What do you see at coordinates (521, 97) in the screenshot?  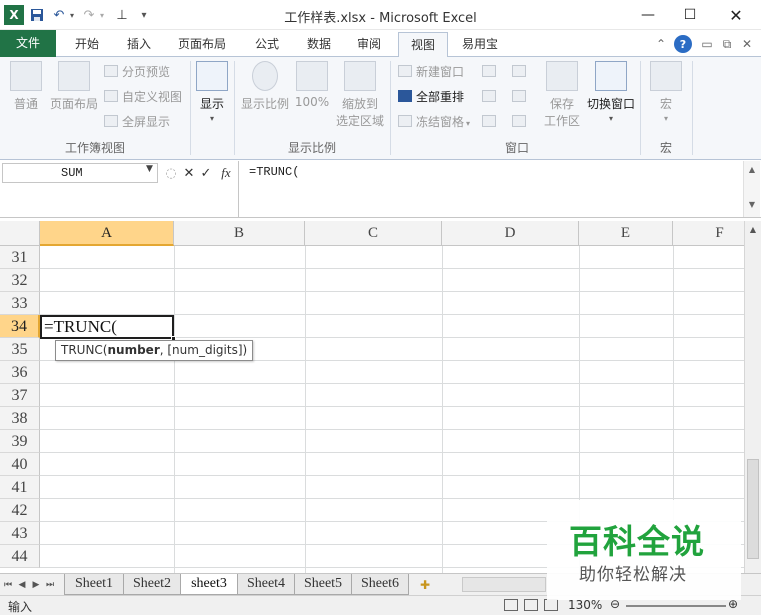 I see `synchronous-scroll-button` at bounding box center [521, 97].